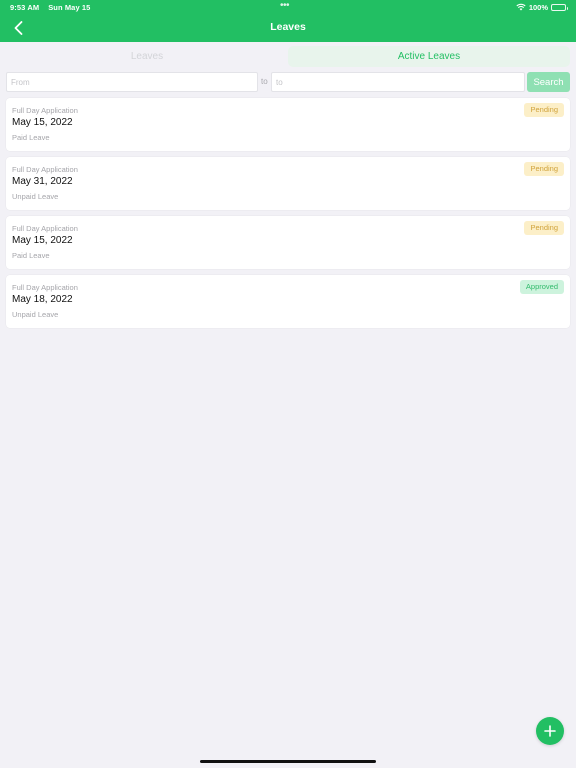  Describe the element at coordinates (288, 761) in the screenshot. I see `home-indicator` at that location.